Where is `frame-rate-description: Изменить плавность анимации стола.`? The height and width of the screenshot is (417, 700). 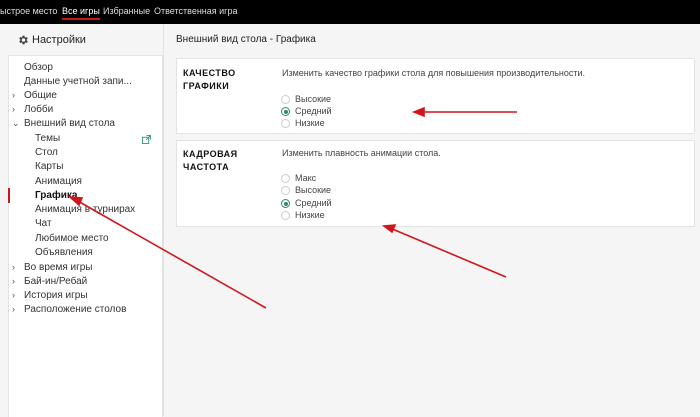 frame-rate-description: Изменить плавность анимации стола. is located at coordinates (361, 153).